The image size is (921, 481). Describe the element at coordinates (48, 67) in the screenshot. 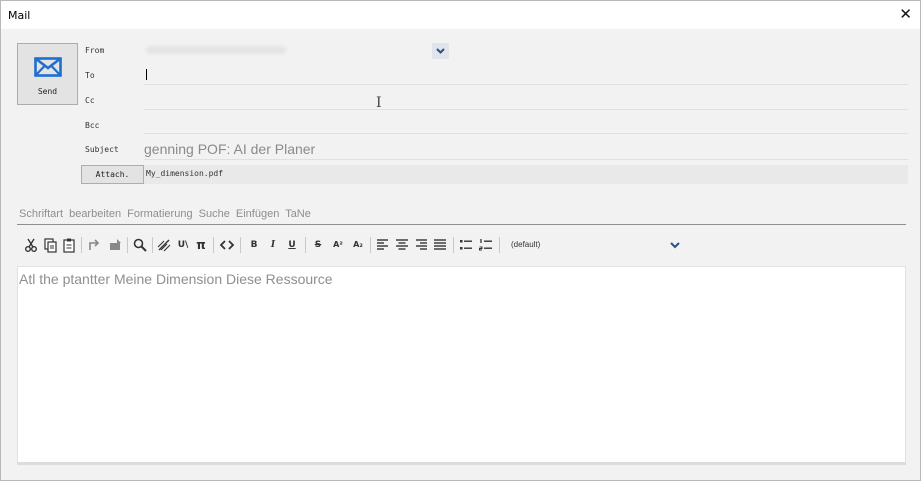

I see `envelope-icon` at that location.